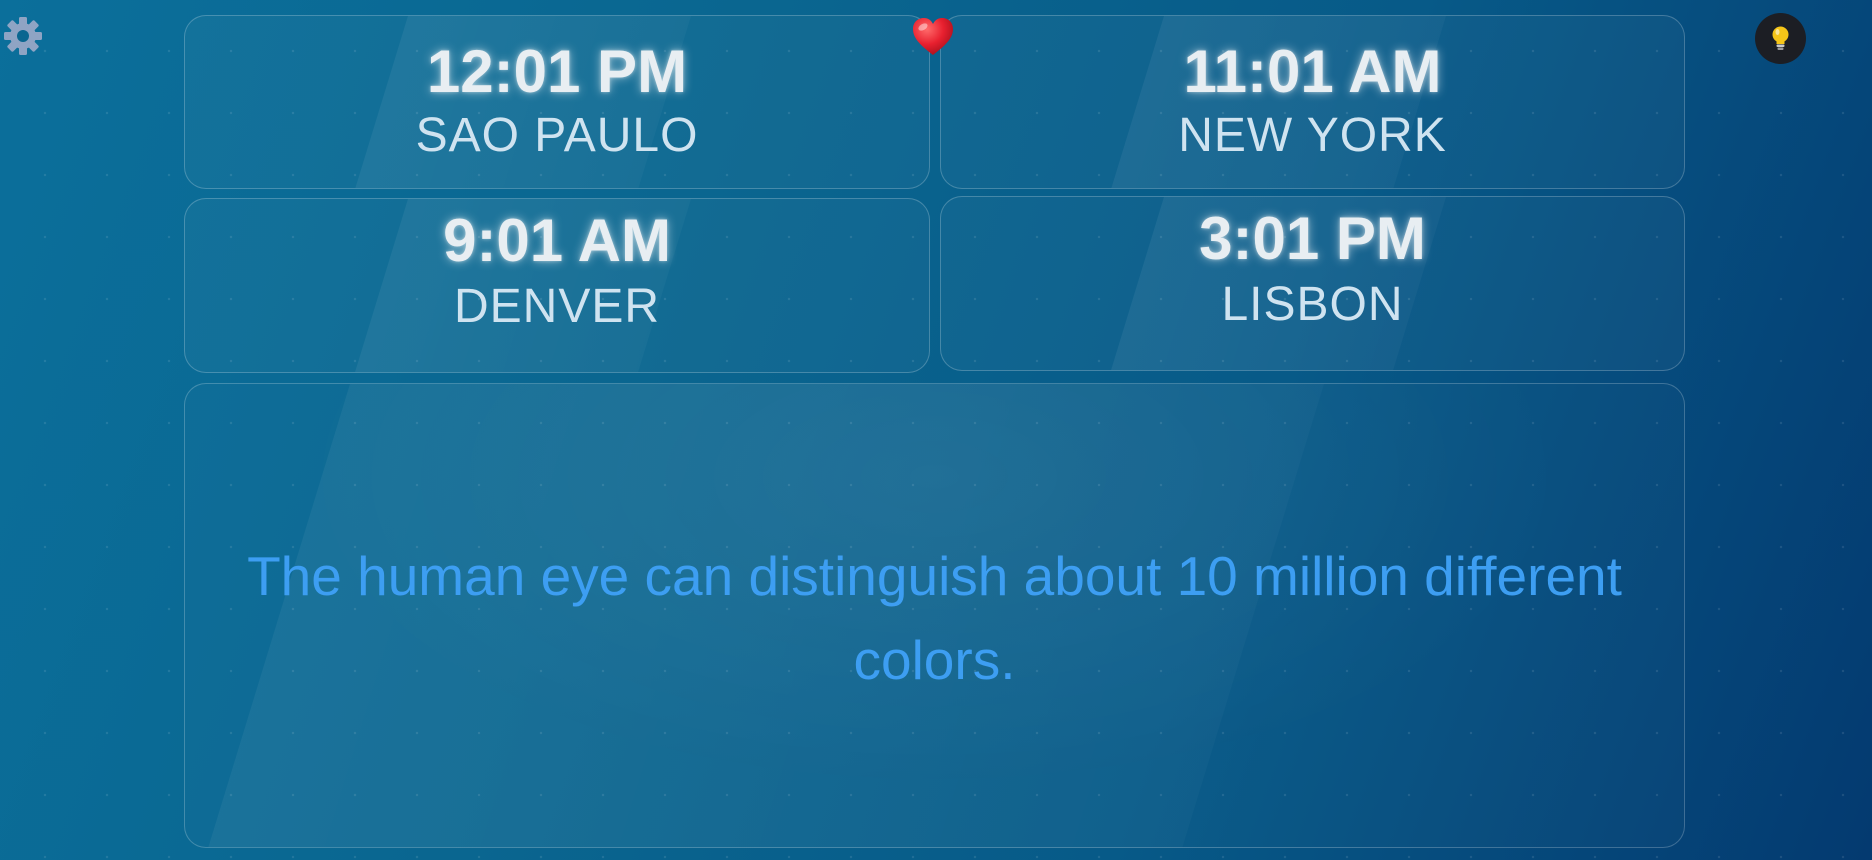  What do you see at coordinates (557, 240) in the screenshot?
I see `clock-time: 9:01 AM` at bounding box center [557, 240].